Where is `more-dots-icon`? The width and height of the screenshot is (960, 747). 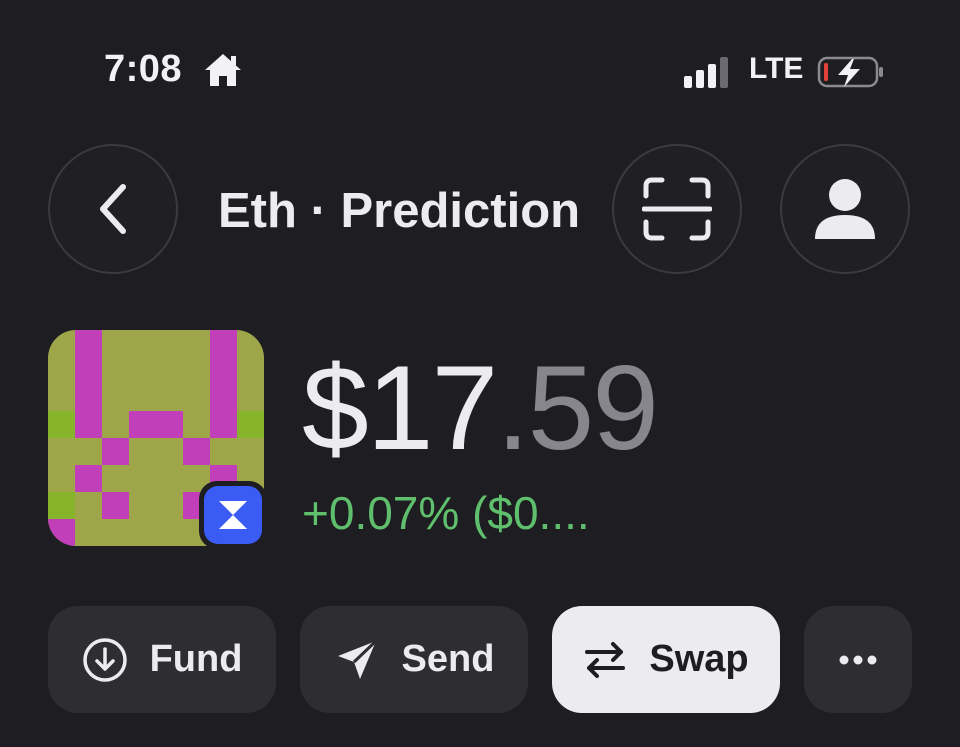 more-dots-icon is located at coordinates (858, 659).